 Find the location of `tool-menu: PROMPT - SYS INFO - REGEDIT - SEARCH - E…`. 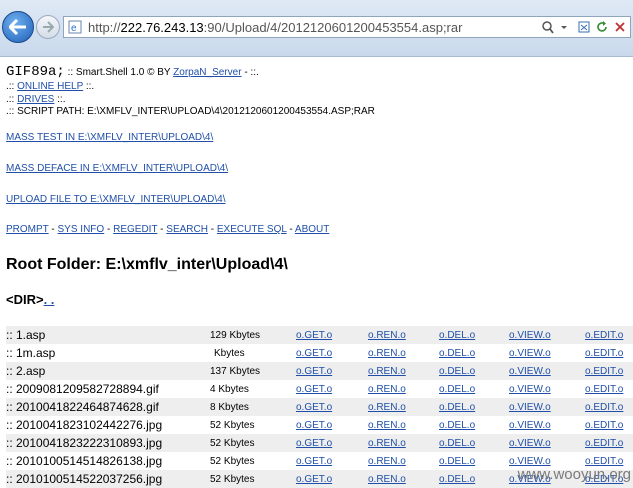

tool-menu: PROMPT - SYS INFO - REGEDIT - SEARCH - E… is located at coordinates (168, 229).